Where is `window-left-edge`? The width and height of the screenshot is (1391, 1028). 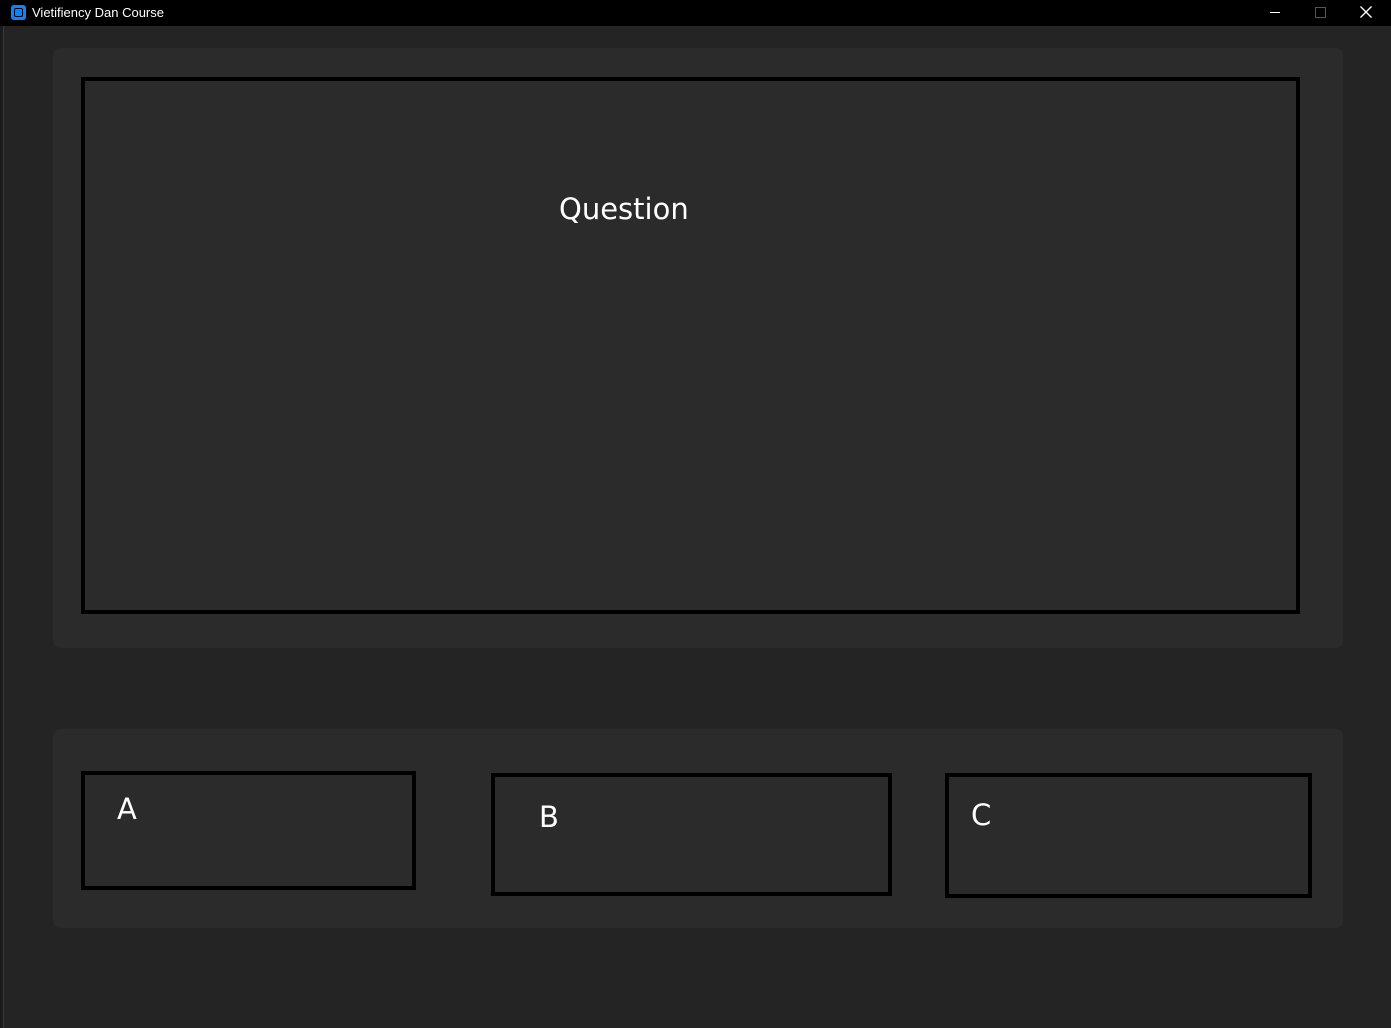
window-left-edge is located at coordinates (2, 527).